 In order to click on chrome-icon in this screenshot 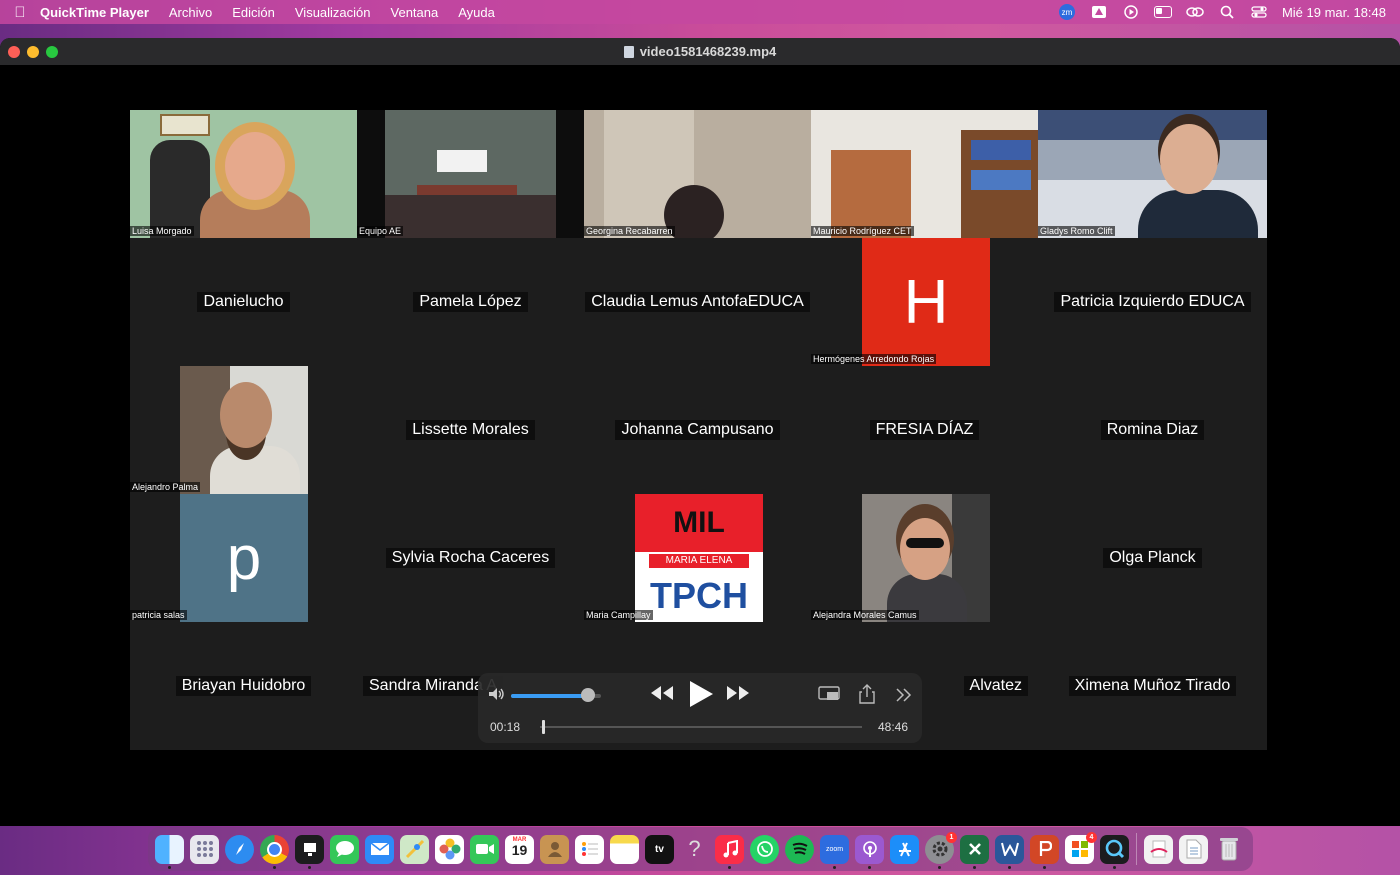, I will do `click(274, 851)`.